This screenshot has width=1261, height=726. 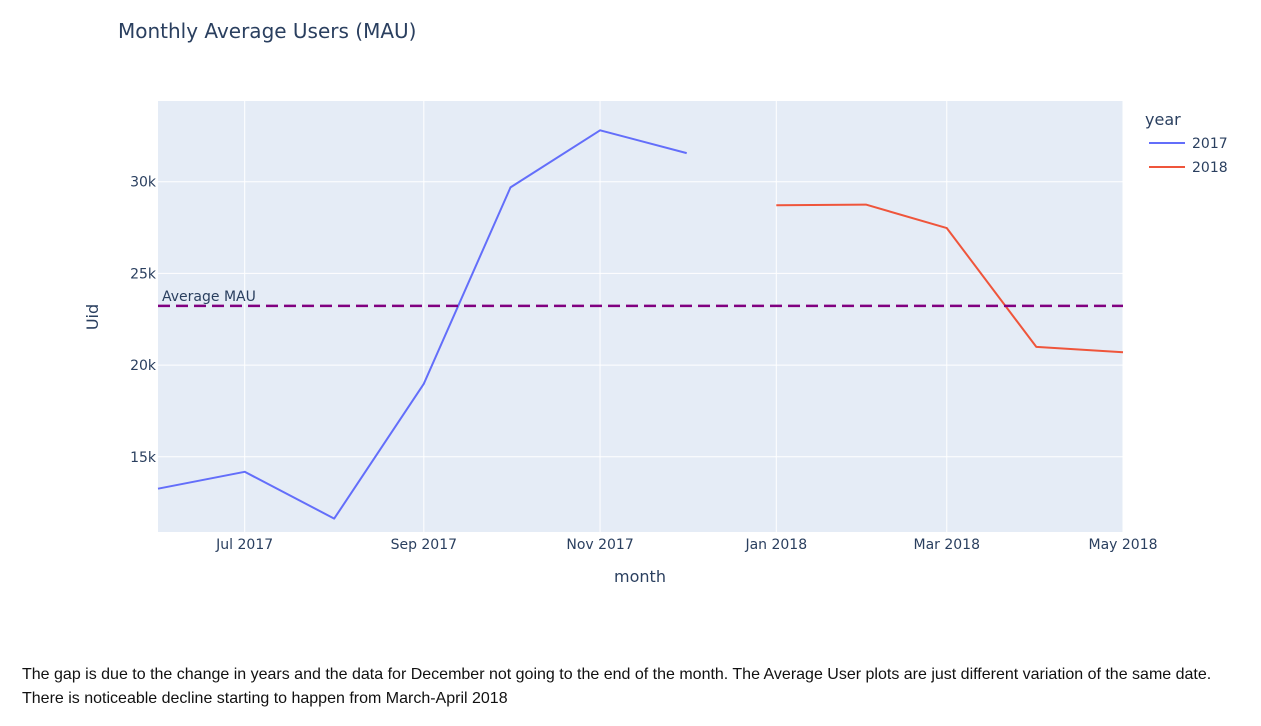 I want to click on legend-label-2018: 2018, so click(x=1210, y=168).